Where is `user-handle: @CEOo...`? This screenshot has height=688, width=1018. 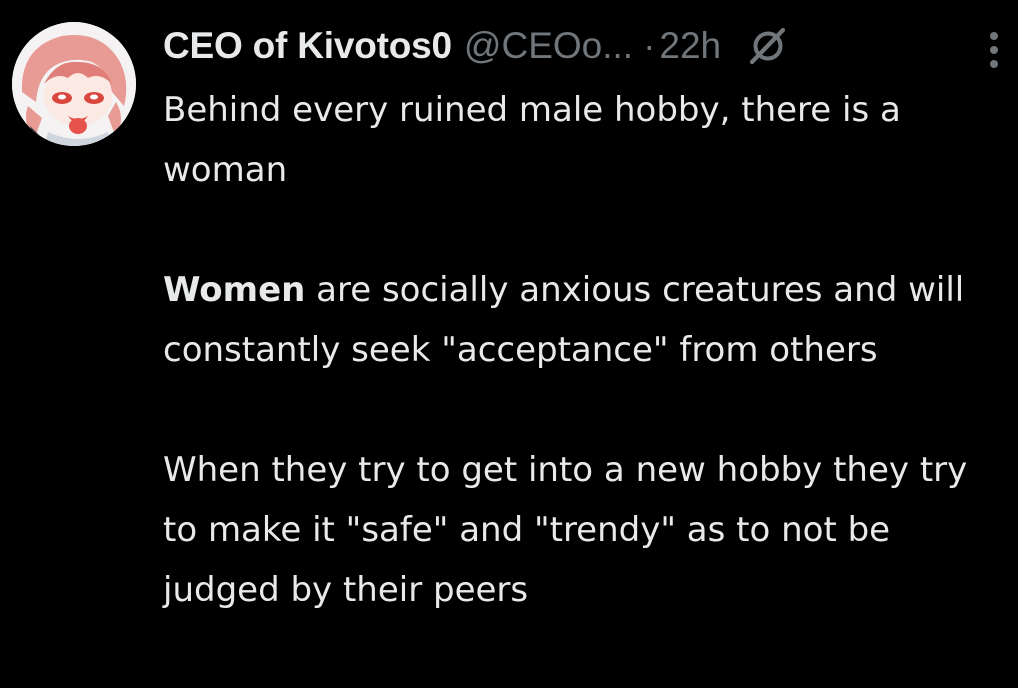 user-handle: @CEOo... is located at coordinates (548, 46).